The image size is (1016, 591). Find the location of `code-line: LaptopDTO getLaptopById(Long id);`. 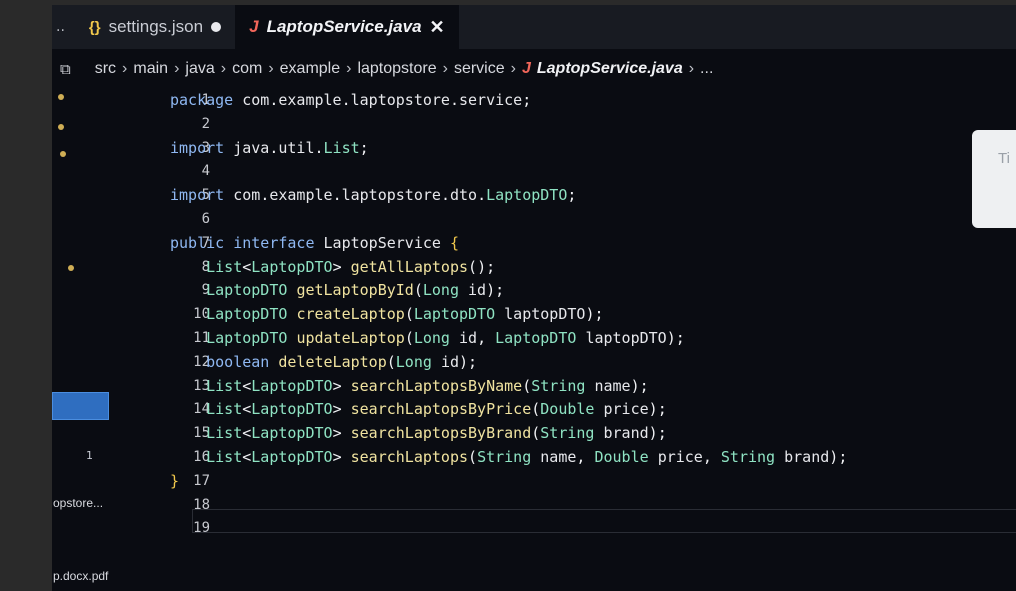

code-line: LaptopDTO getLaptopById(Long id); is located at coordinates (508, 291).